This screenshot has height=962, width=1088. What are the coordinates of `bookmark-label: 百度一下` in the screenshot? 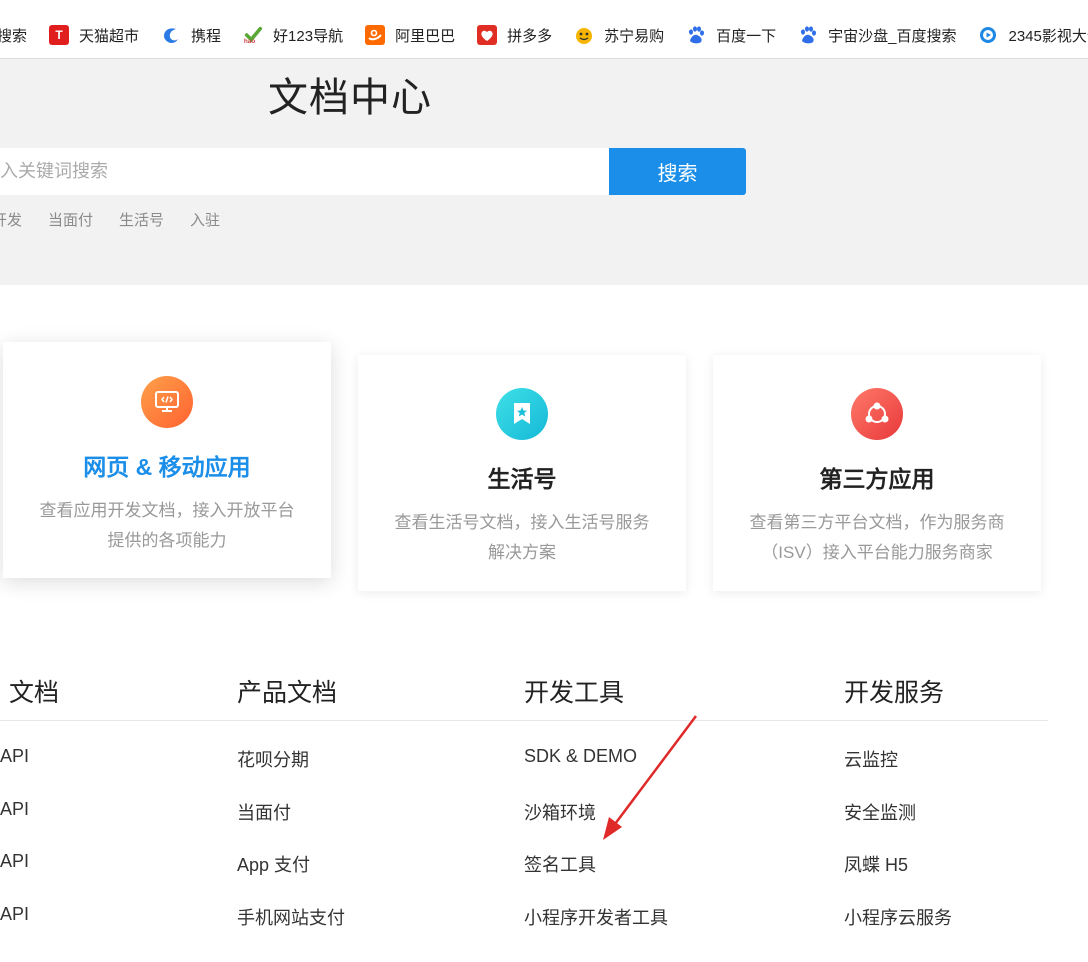 It's located at (746, 36).